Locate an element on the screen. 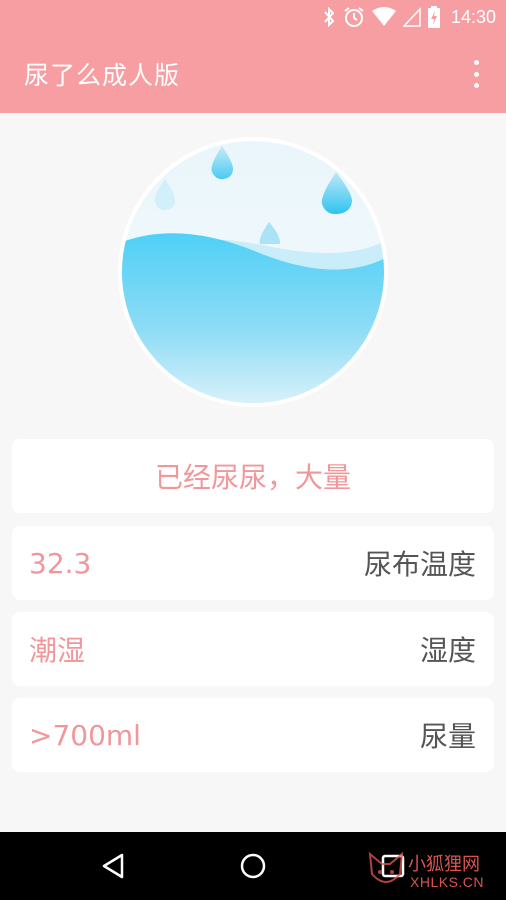 This screenshot has height=900, width=506. overflow-menu-icon is located at coordinates (476, 74).